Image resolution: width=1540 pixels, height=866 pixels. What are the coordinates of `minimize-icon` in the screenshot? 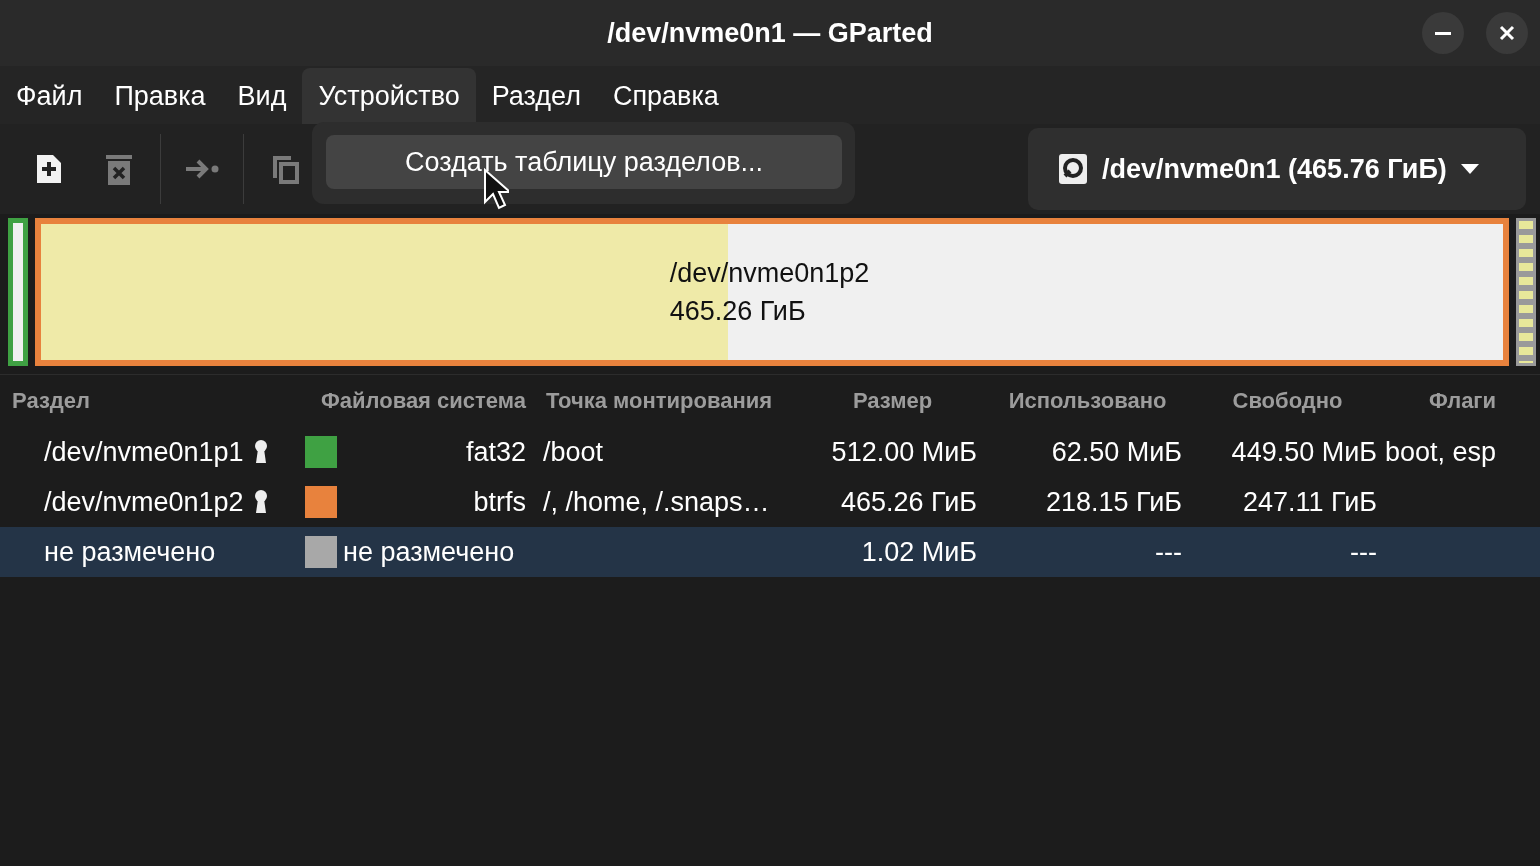 It's located at (1443, 33).